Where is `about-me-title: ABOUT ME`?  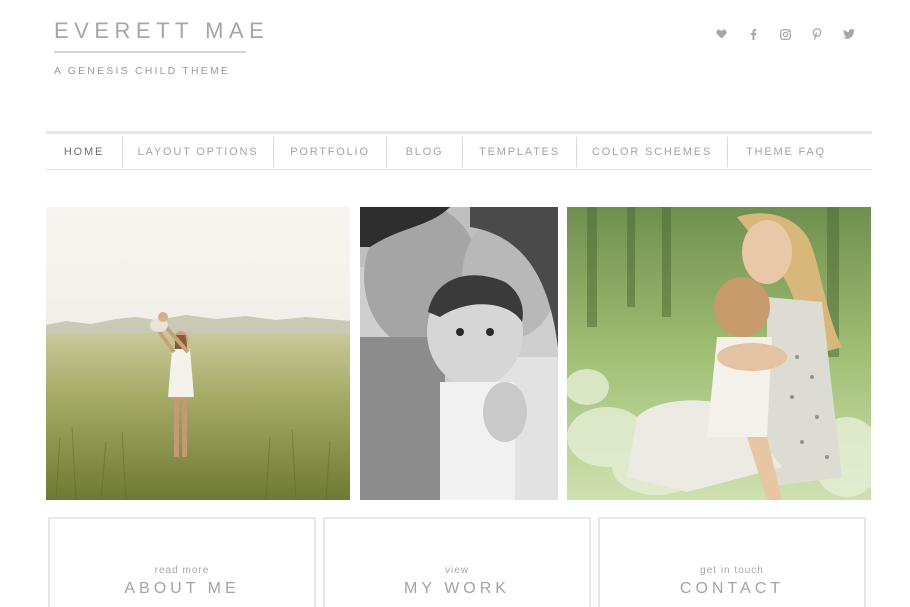 about-me-title: ABOUT ME is located at coordinates (182, 588).